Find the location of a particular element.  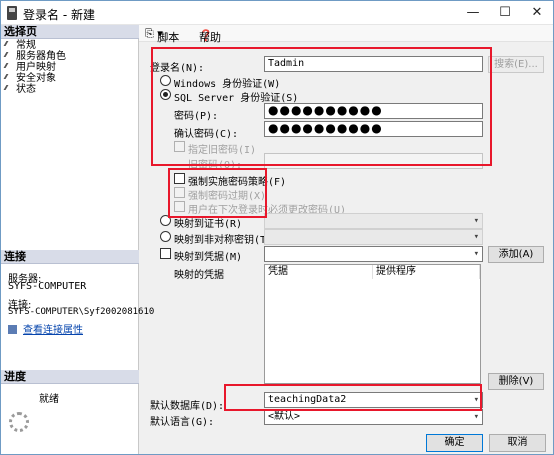

minimize-button: — is located at coordinates (473, 13).